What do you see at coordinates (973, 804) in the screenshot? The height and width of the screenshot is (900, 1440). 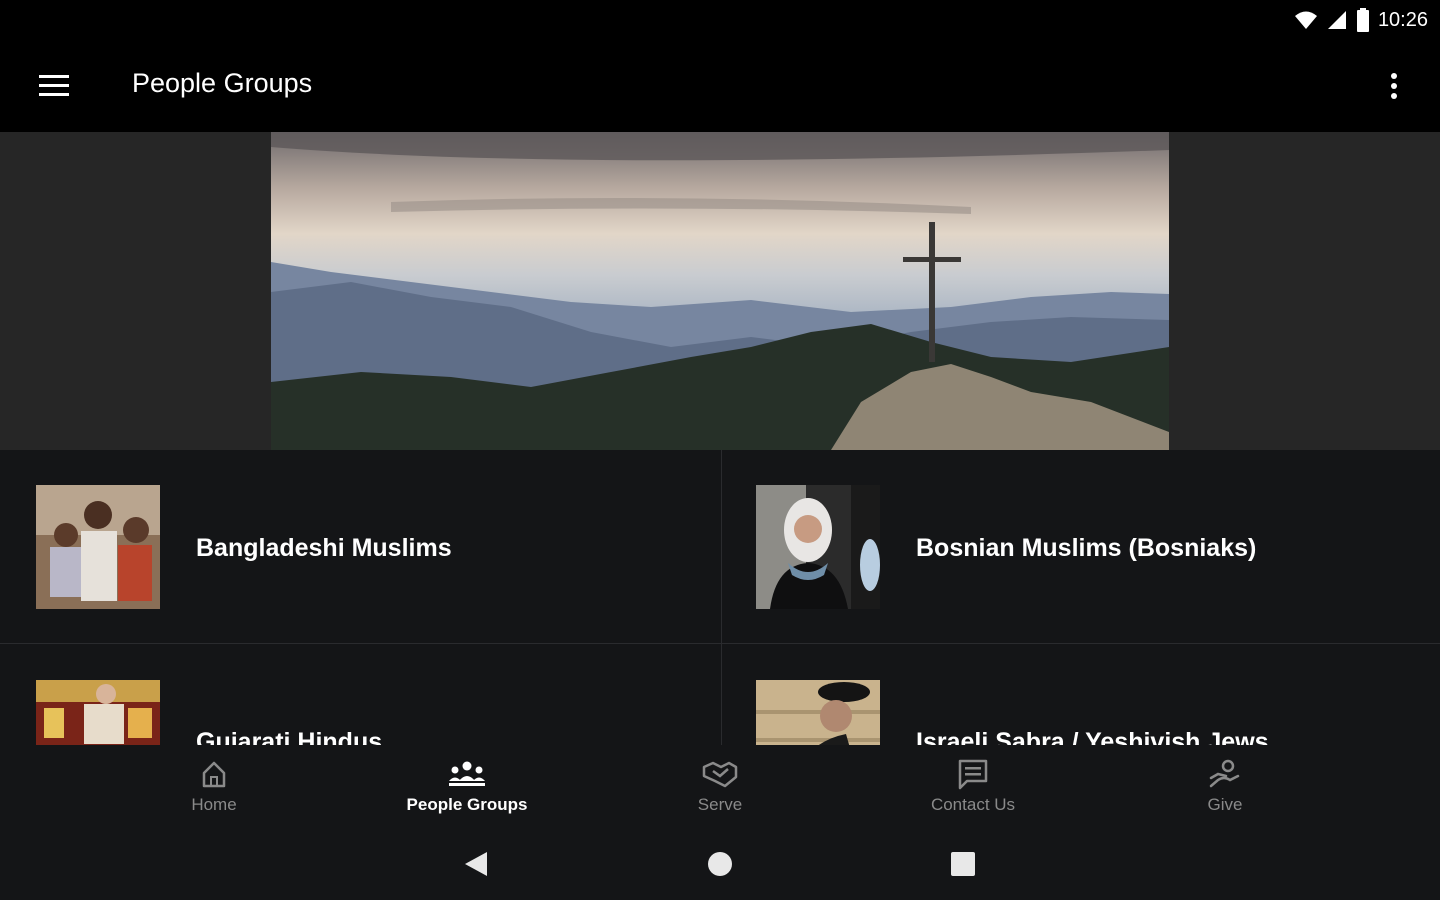 I see `nav-label: Contact Us` at bounding box center [973, 804].